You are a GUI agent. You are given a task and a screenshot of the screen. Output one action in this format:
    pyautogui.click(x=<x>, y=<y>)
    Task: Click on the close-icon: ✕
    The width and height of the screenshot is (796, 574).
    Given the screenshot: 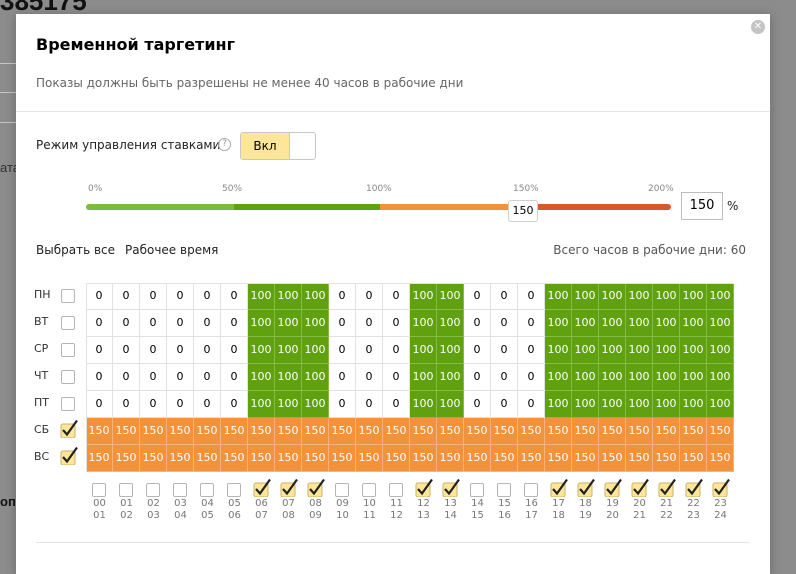 What is the action you would take?
    pyautogui.click(x=758, y=27)
    